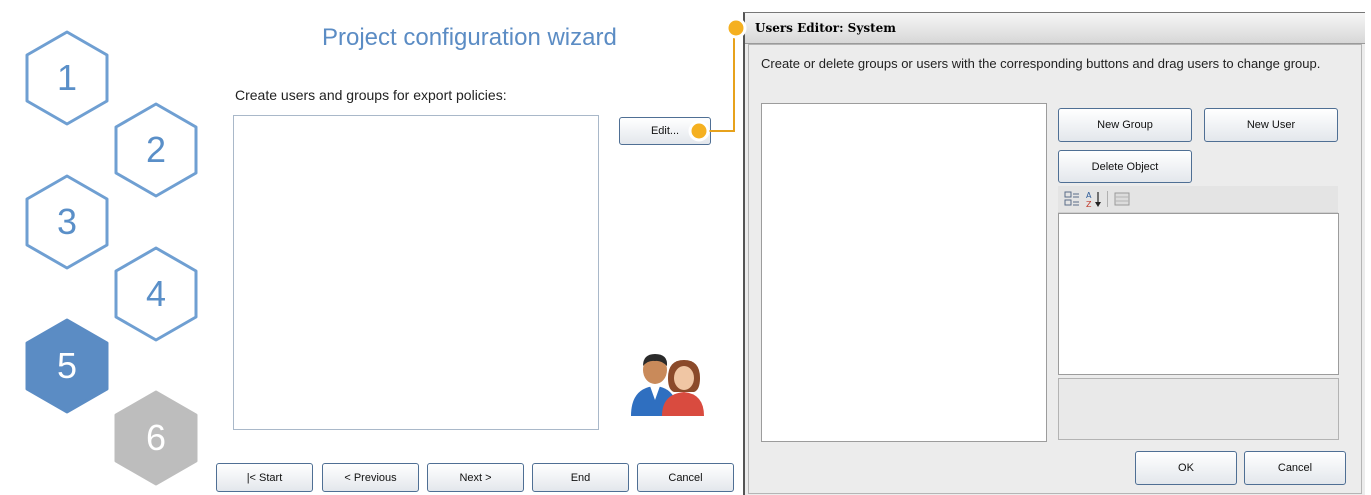 This screenshot has height=495, width=1371. I want to click on step-number: 1, so click(67, 77).